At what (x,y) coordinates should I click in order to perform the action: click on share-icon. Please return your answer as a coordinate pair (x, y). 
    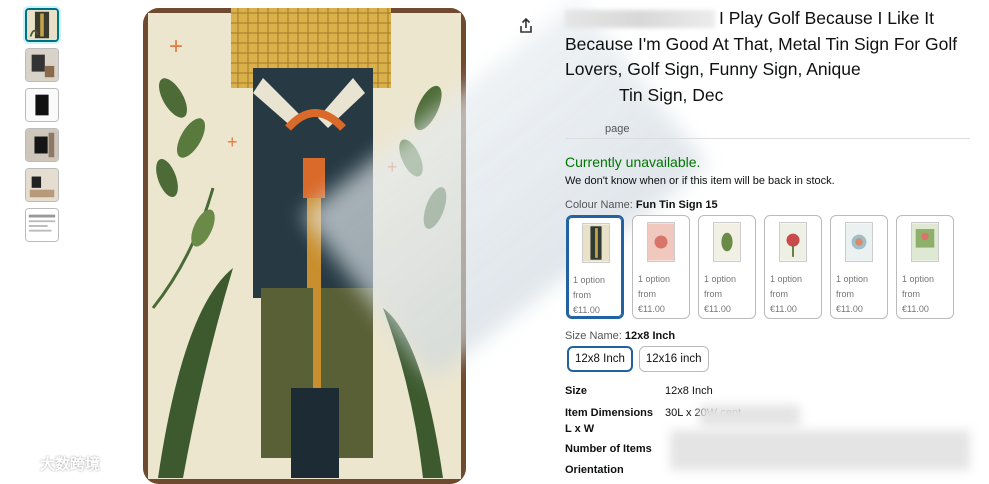
    Looking at the image, I should click on (526, 25).